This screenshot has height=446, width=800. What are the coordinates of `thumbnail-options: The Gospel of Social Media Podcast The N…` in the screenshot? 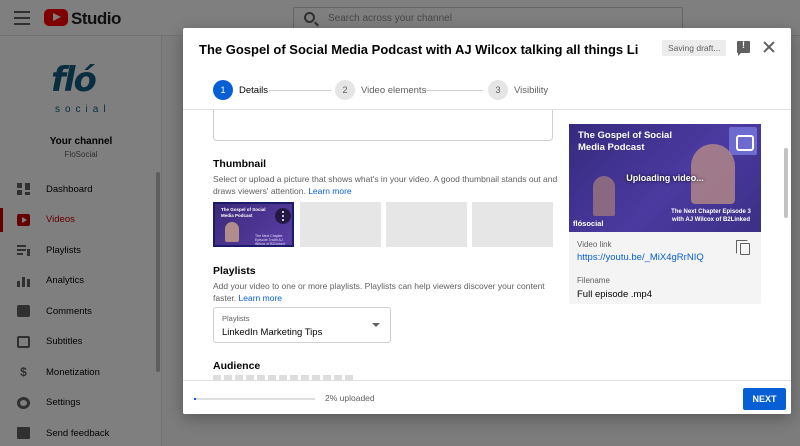 It's located at (383, 224).